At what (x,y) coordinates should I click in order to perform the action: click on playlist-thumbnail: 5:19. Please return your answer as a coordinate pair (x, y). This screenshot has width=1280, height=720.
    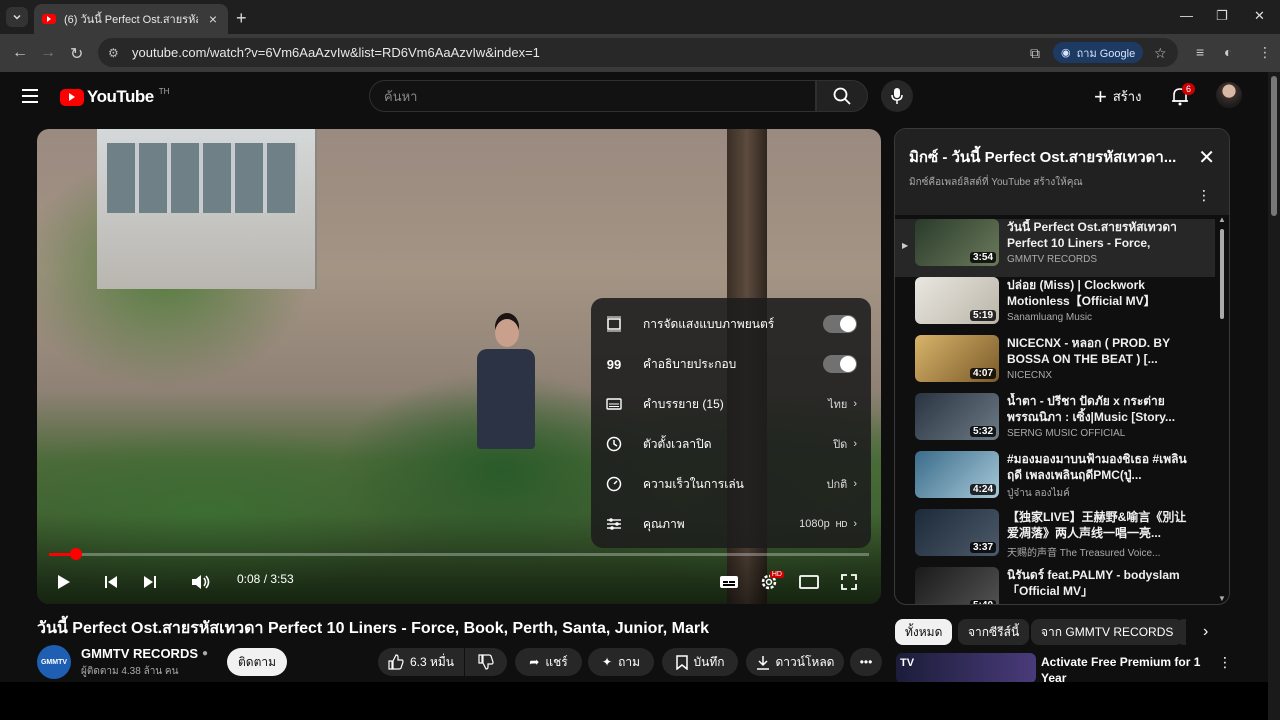
    Looking at the image, I should click on (957, 300).